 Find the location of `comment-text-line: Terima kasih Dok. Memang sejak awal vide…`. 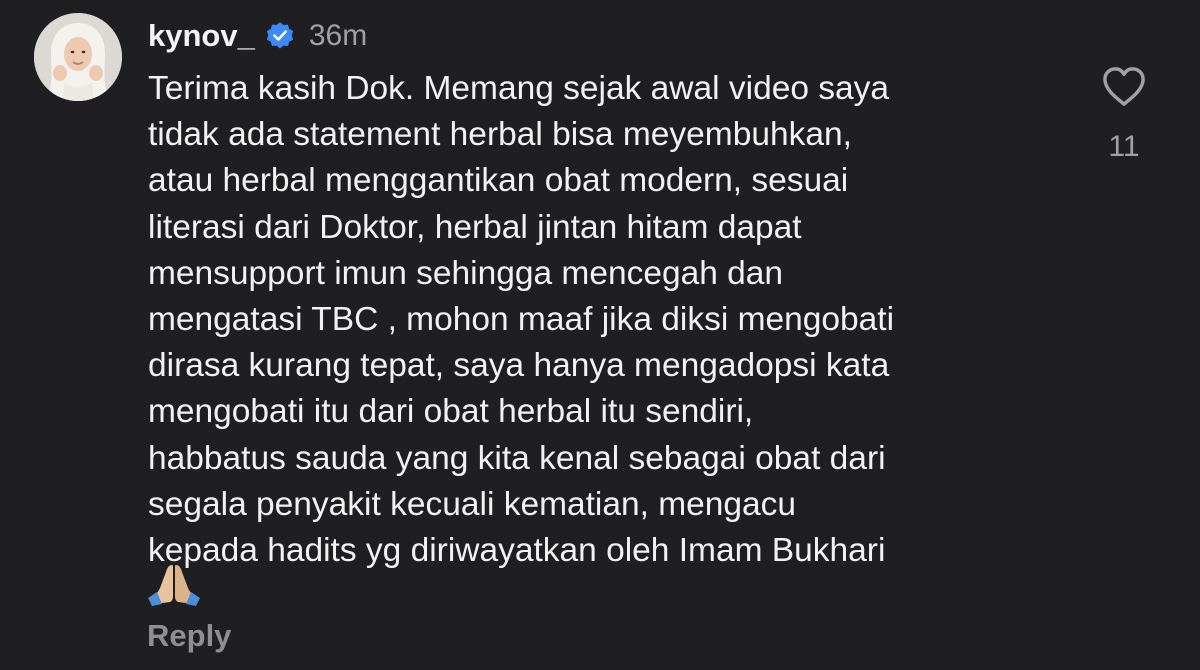

comment-text-line: Terima kasih Dok. Memang sejak awal vide… is located at coordinates (519, 88).